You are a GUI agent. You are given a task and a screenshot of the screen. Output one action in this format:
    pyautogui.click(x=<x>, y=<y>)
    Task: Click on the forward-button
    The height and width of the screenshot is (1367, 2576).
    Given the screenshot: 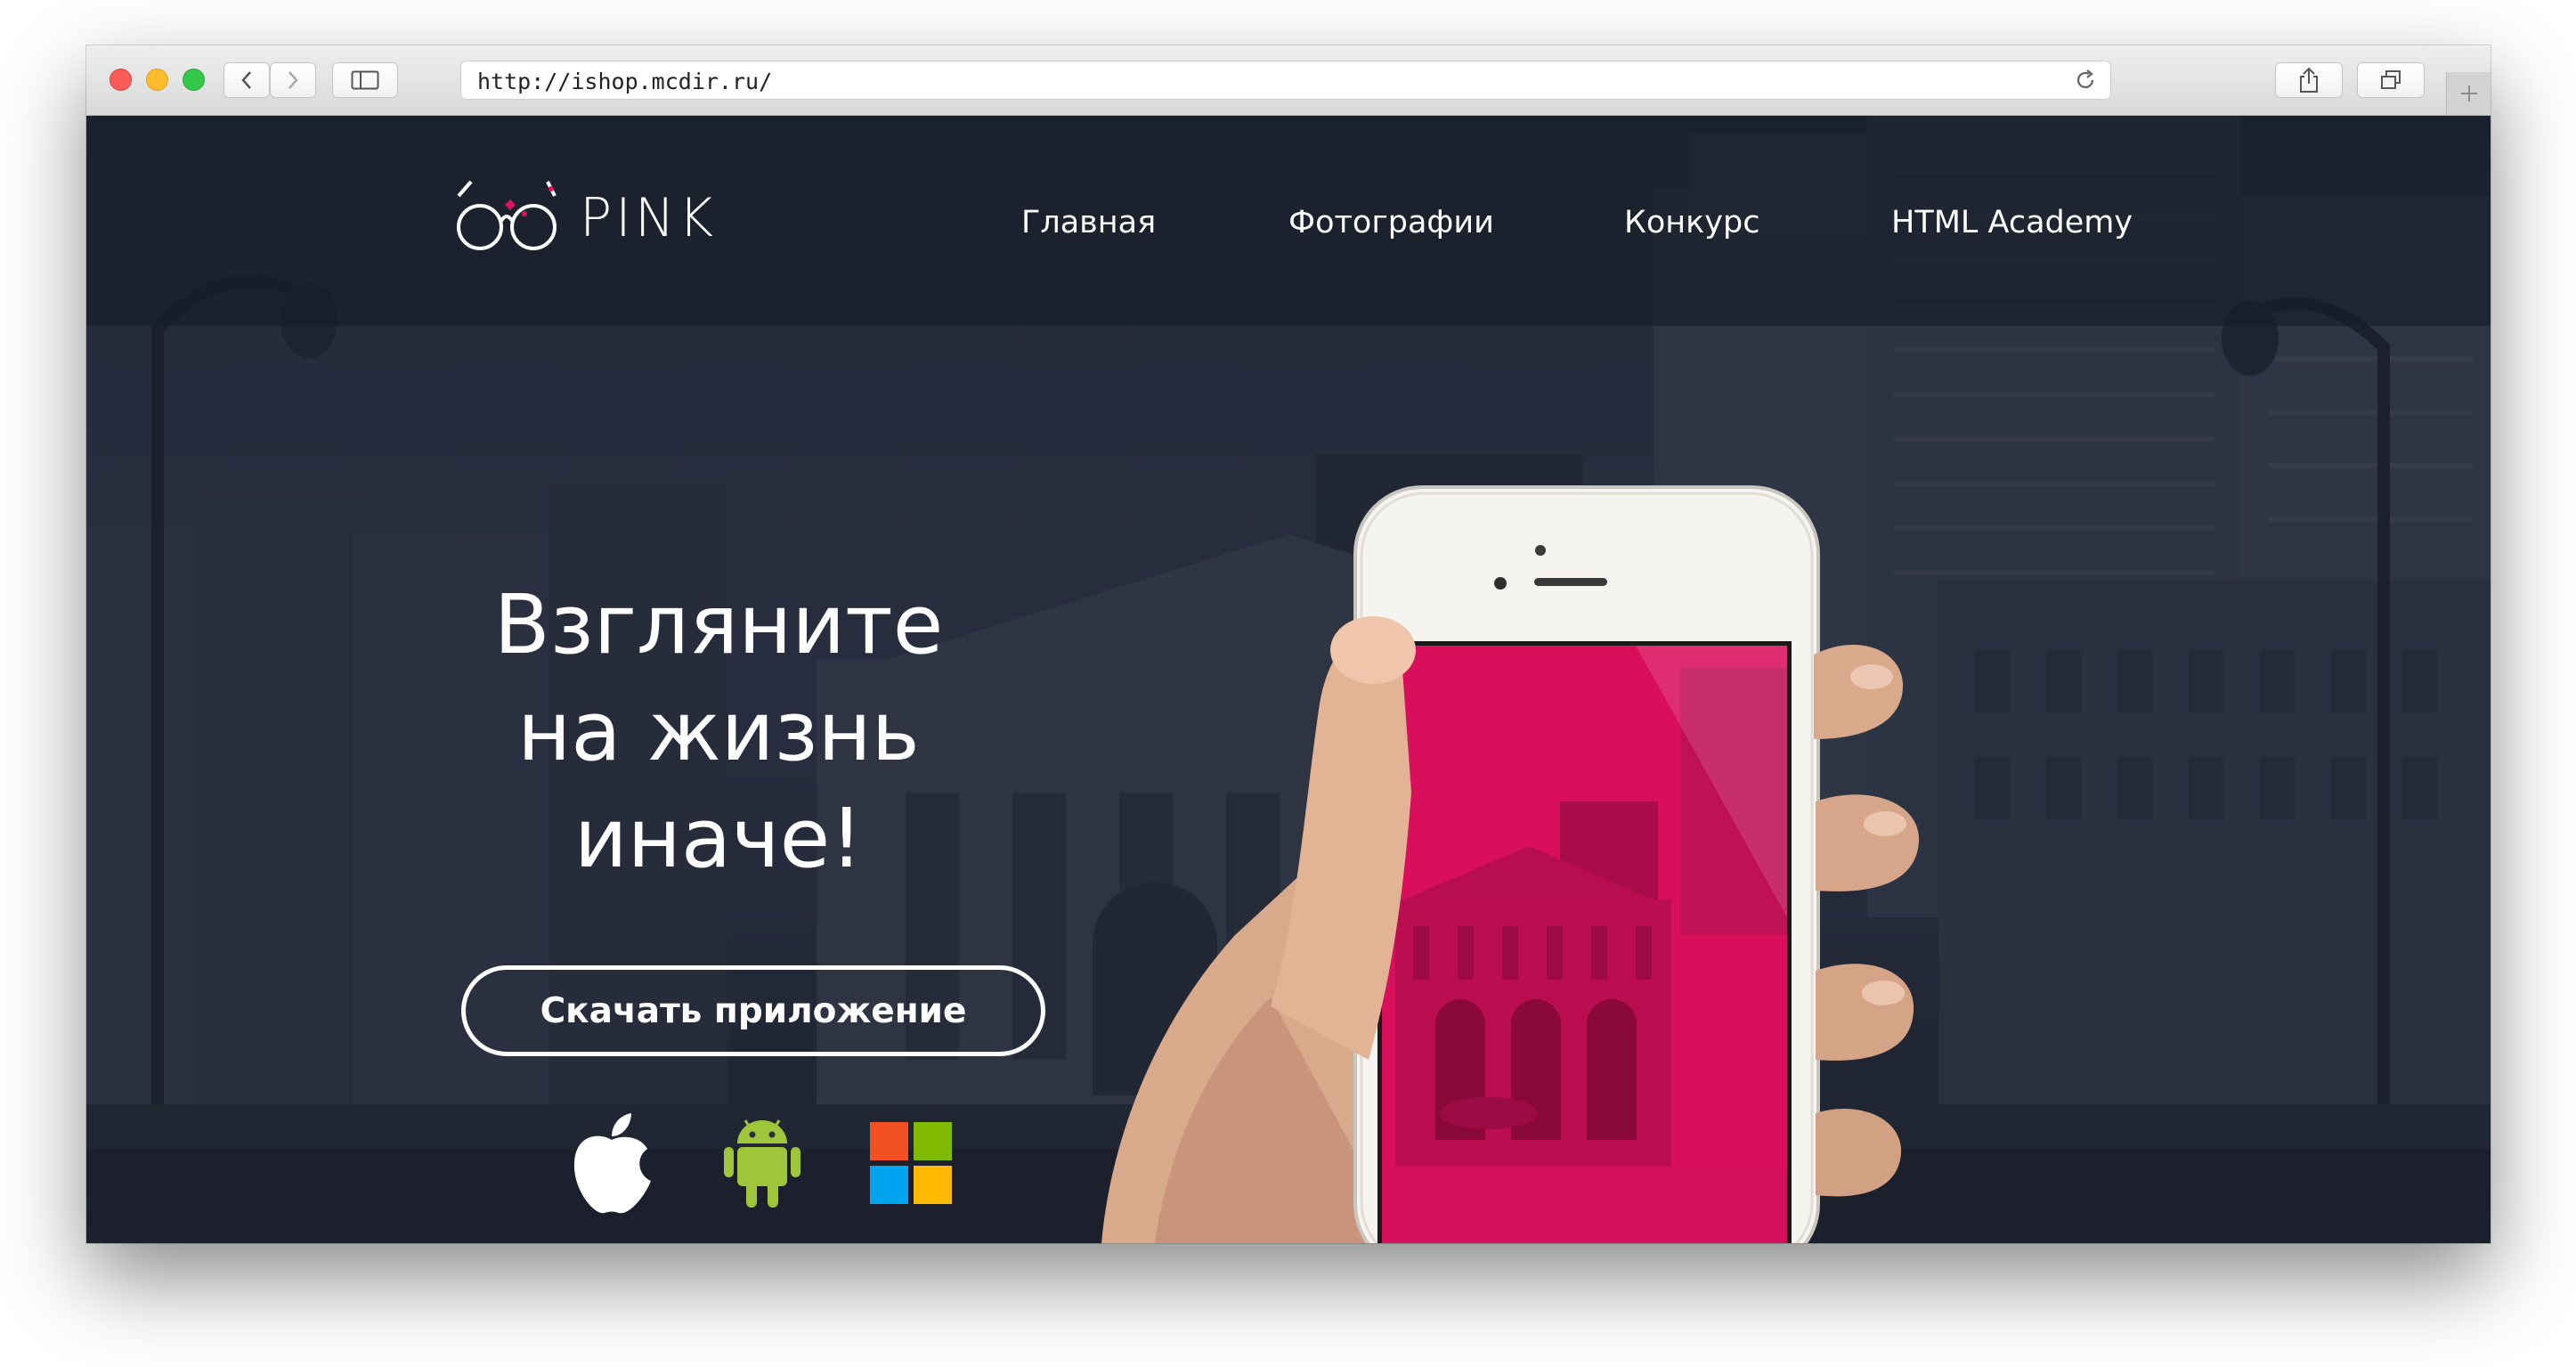 What is the action you would take?
    pyautogui.click(x=293, y=80)
    